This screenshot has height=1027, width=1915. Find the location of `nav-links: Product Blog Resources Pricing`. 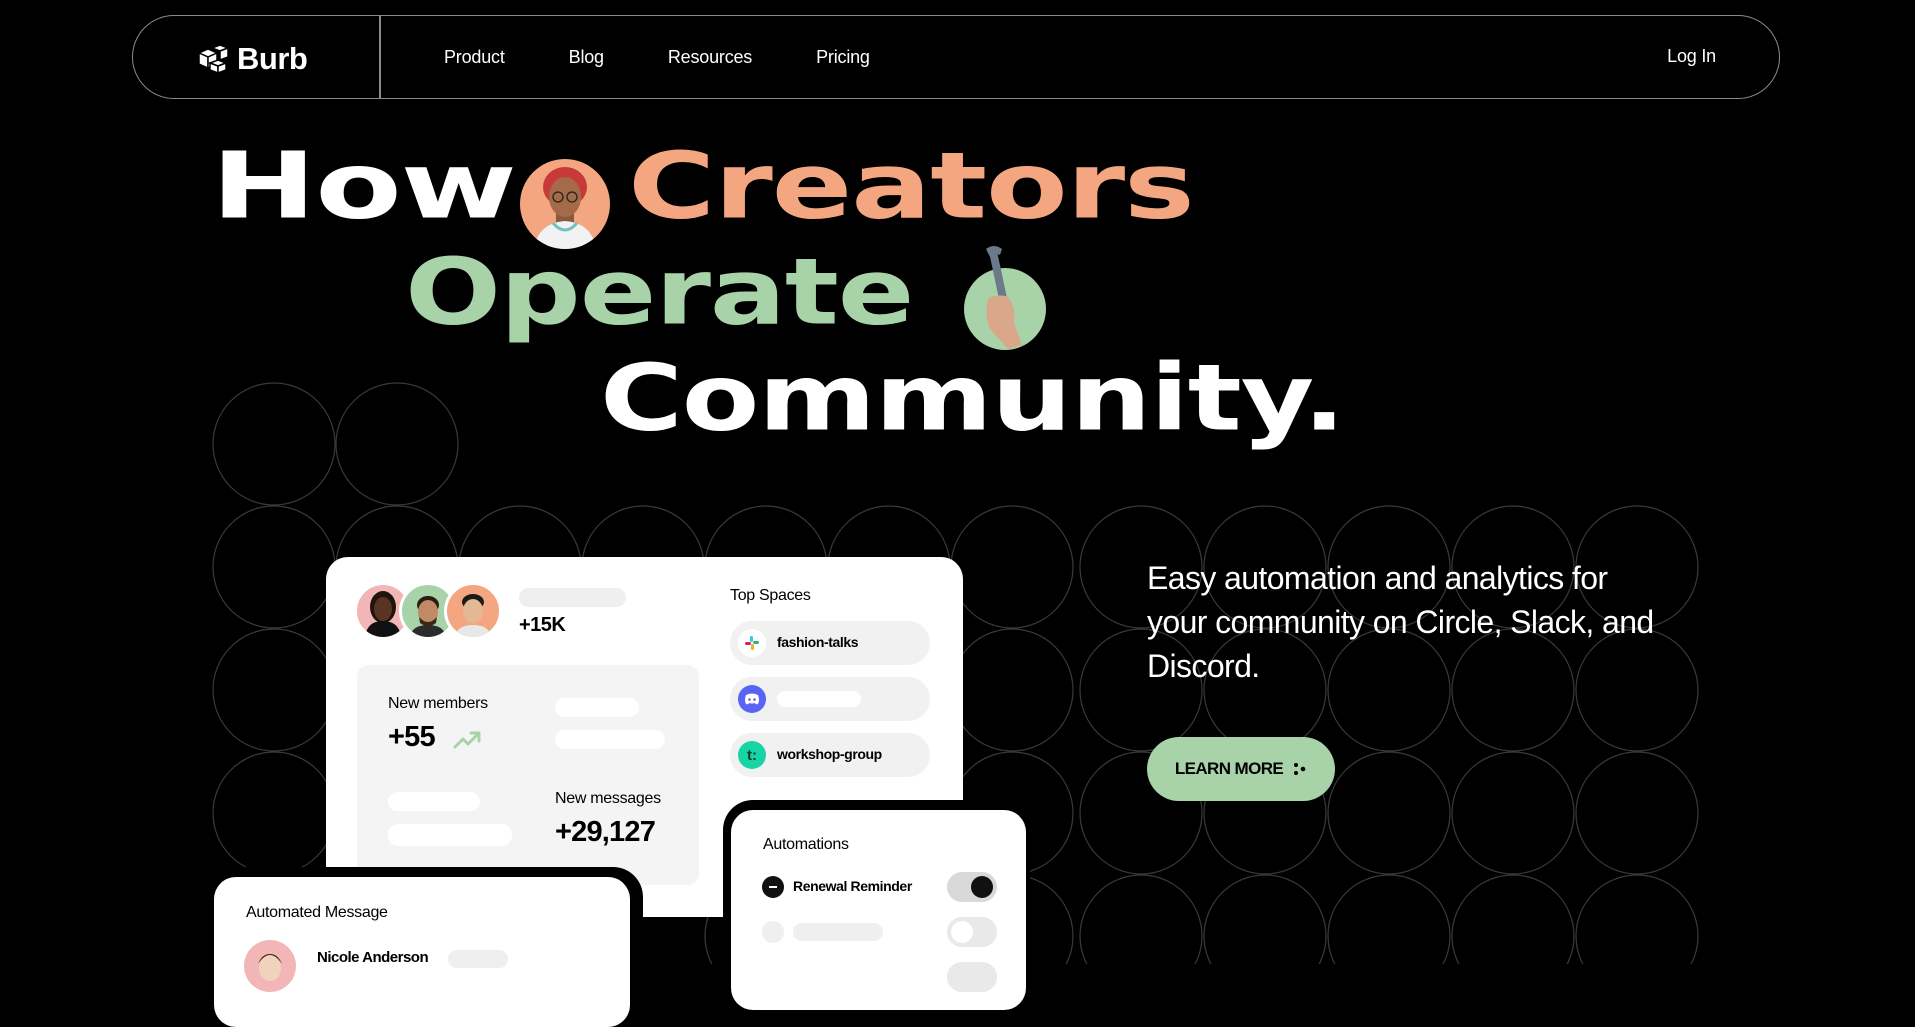

nav-links: Product Blog Resources Pricing is located at coordinates (689, 57).